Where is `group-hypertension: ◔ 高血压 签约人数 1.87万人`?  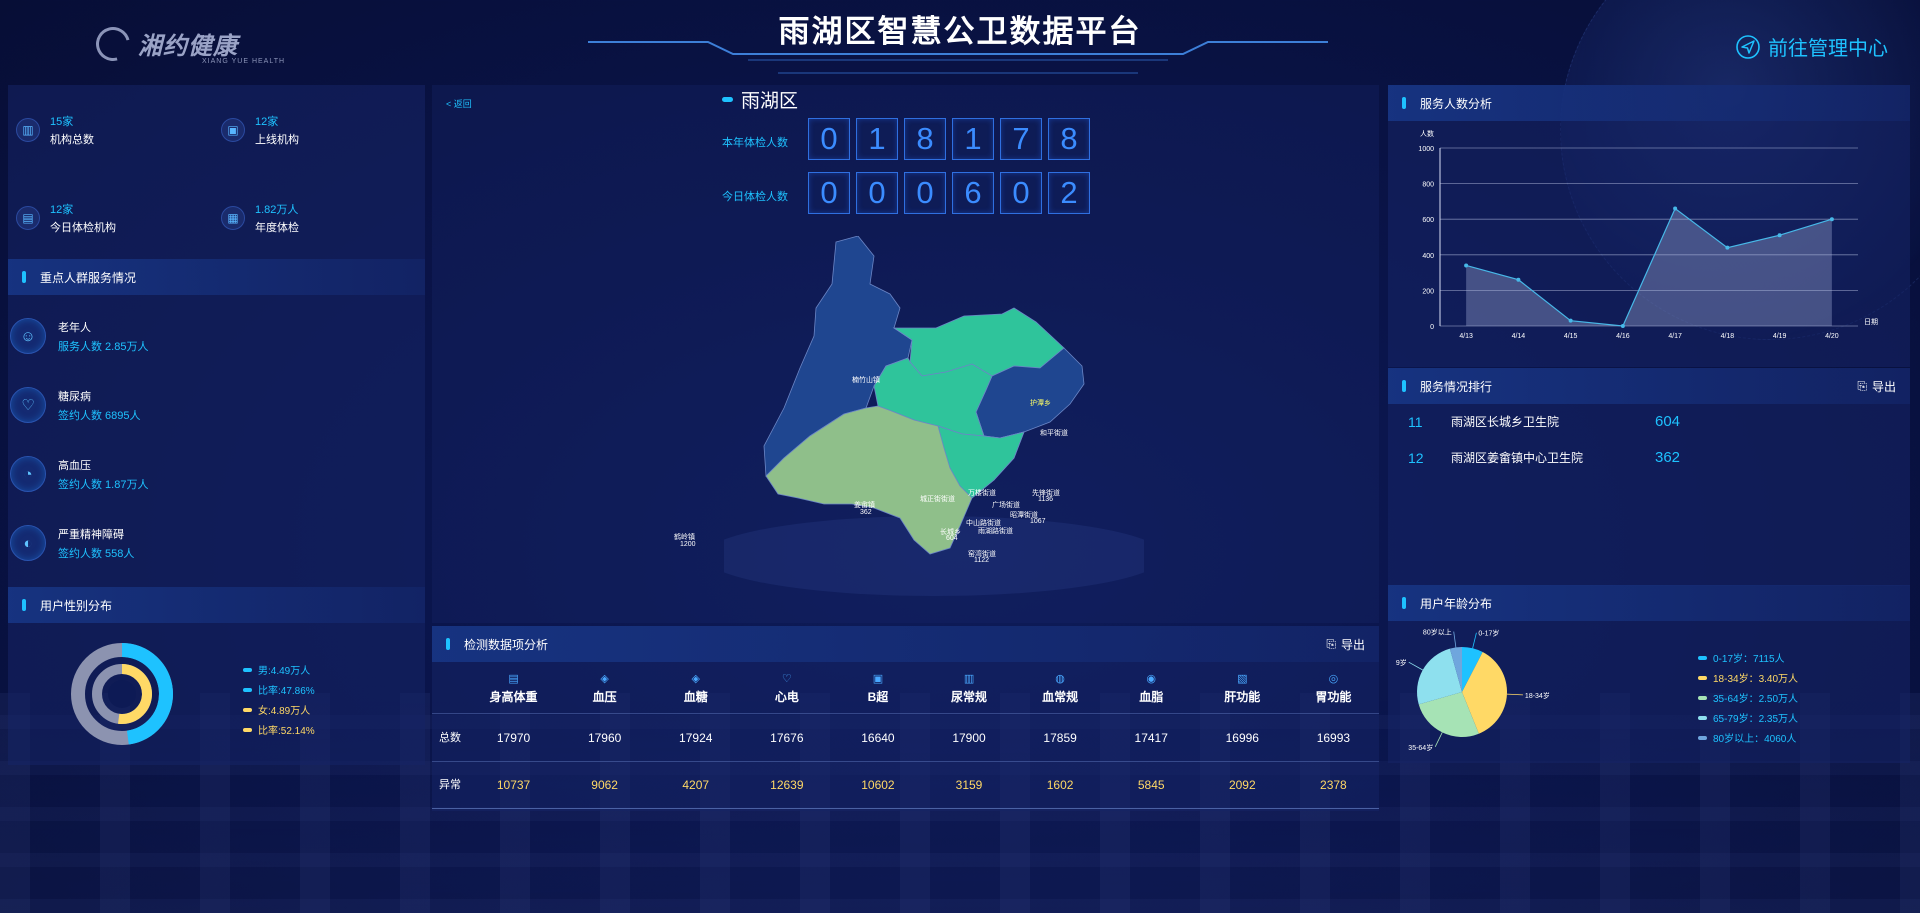
group-hypertension: ◔ 高血压 签约人数 1.87万人 is located at coordinates (79, 474).